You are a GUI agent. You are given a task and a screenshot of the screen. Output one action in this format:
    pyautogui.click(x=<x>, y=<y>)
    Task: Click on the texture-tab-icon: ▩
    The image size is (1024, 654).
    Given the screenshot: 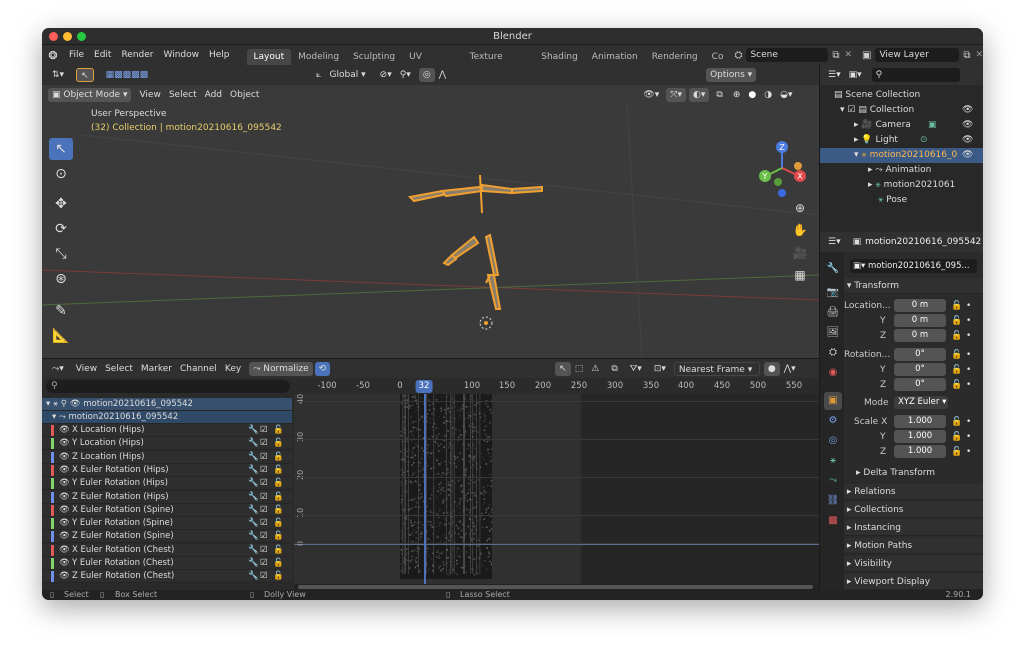 What is the action you would take?
    pyautogui.click(x=833, y=521)
    